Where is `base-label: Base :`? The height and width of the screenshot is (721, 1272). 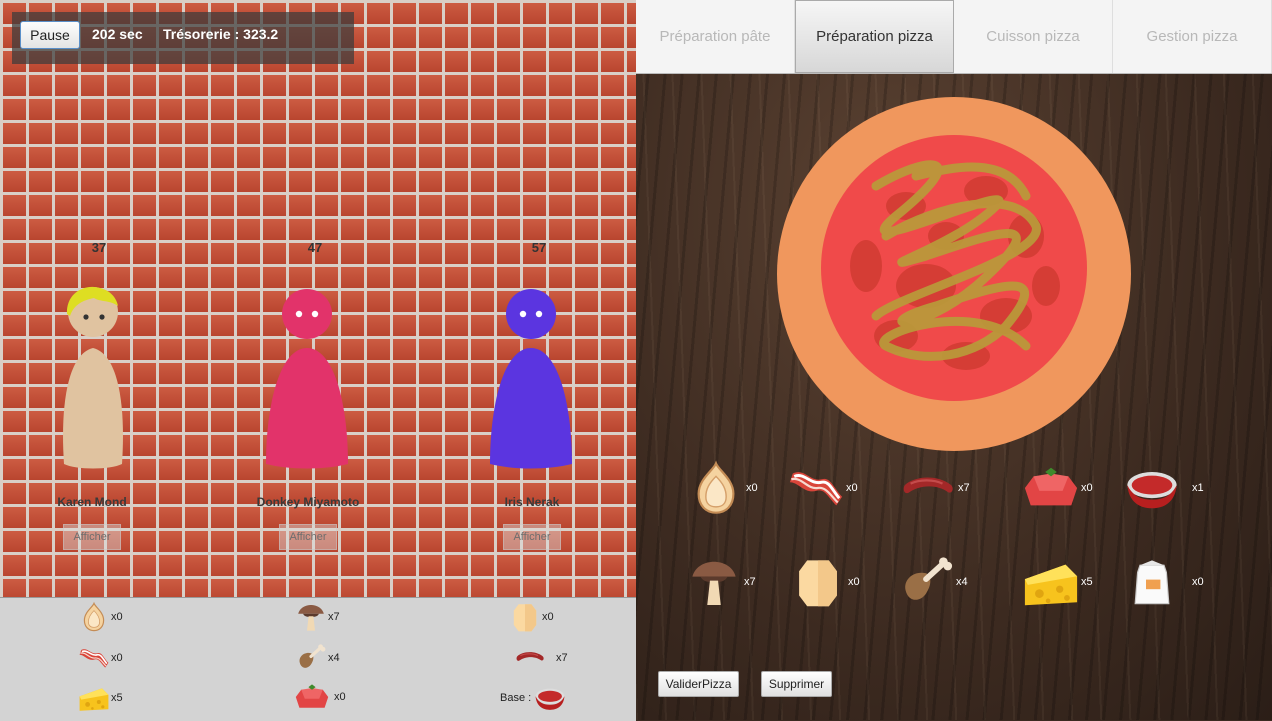 base-label: Base : is located at coordinates (516, 698).